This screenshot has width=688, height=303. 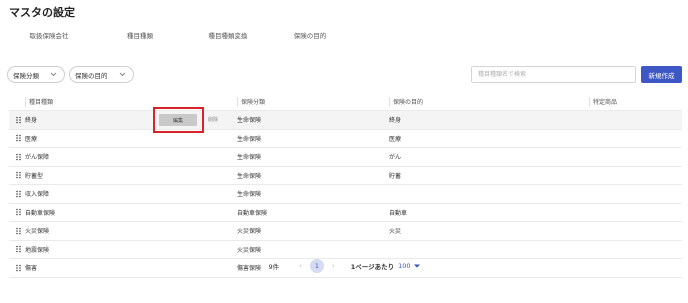 What do you see at coordinates (213, 120) in the screenshot?
I see `delete-button: 削除` at bounding box center [213, 120].